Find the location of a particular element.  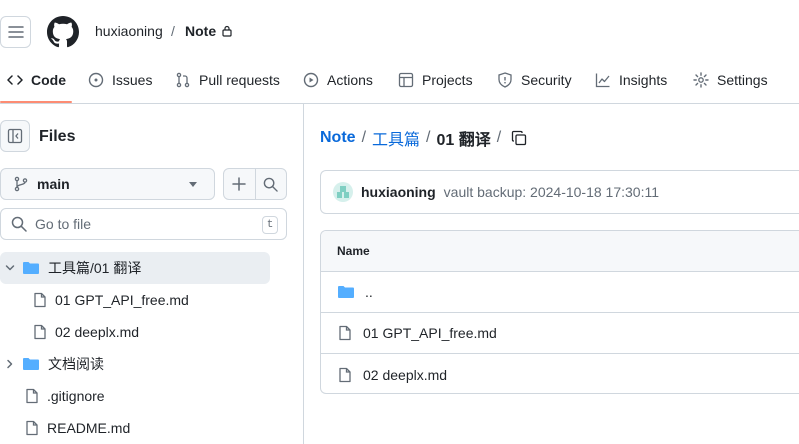

search-code-button is located at coordinates (271, 184).